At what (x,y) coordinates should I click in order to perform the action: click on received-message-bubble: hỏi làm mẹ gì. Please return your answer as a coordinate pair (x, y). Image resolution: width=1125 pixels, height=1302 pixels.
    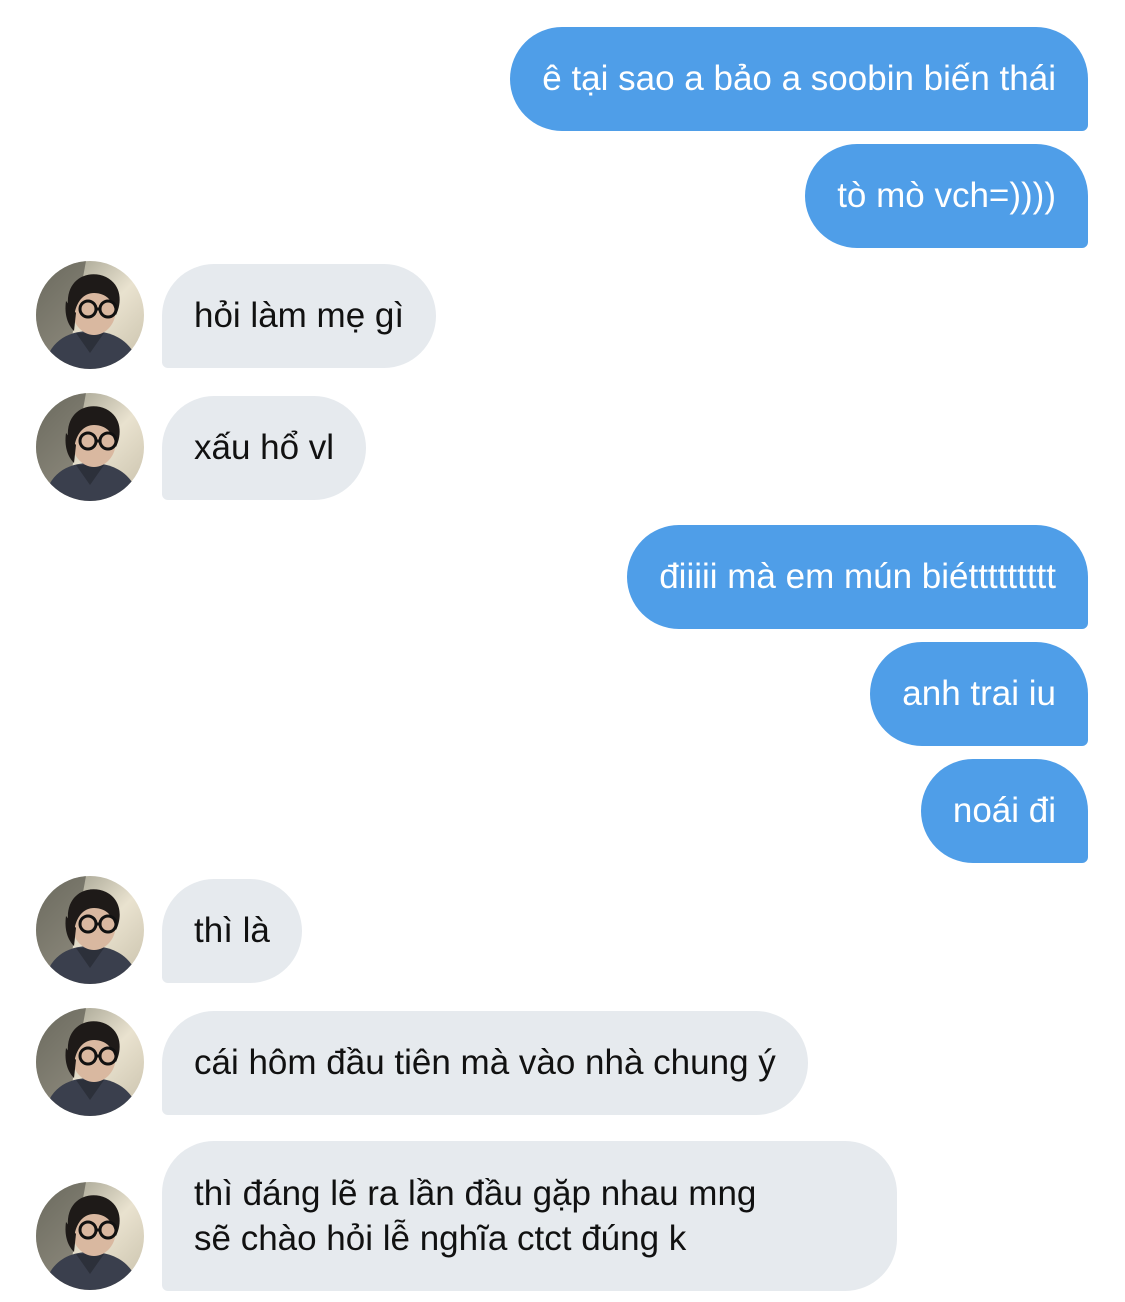
    Looking at the image, I should click on (299, 316).